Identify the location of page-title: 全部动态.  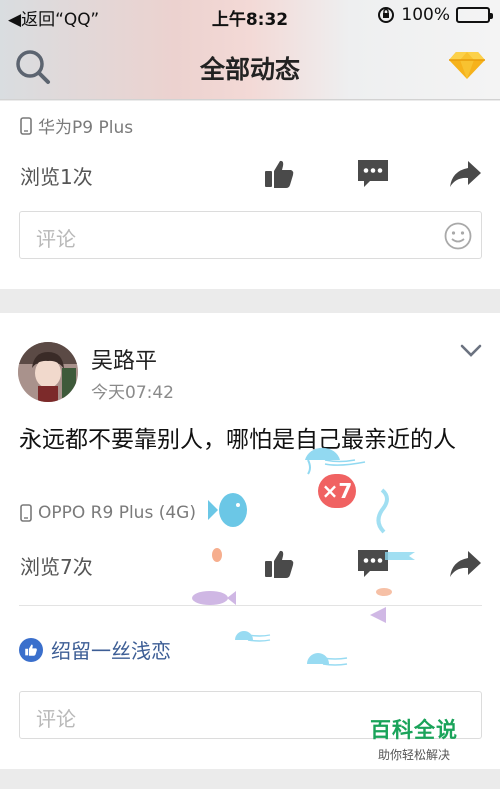
(249, 69).